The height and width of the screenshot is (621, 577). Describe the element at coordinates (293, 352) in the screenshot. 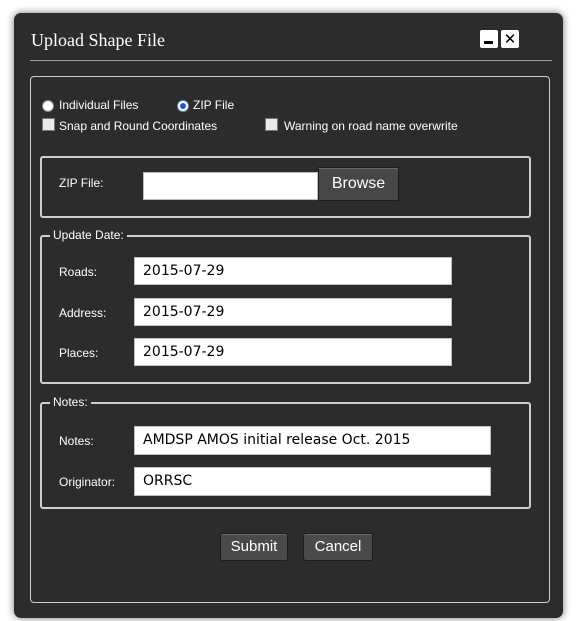

I see `places-date-input: 2015-07-29` at that location.